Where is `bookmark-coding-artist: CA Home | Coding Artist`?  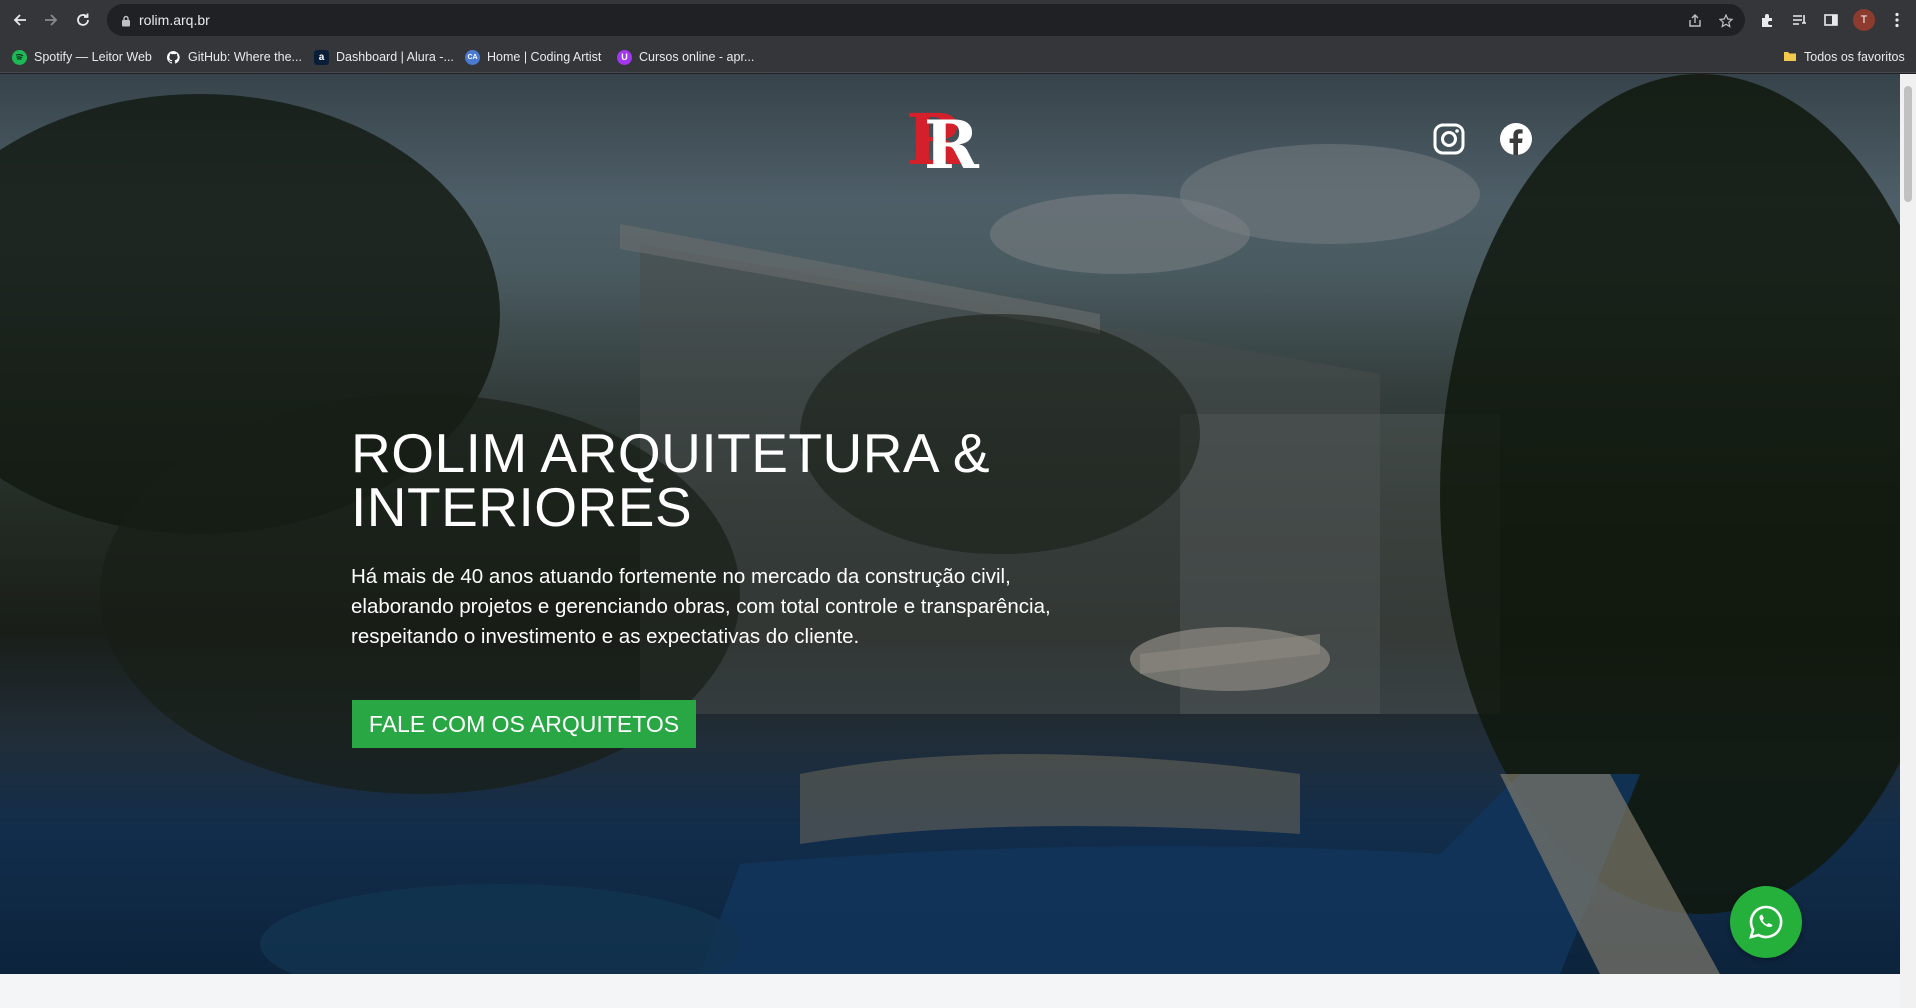
bookmark-coding-artist: CA Home | Coding Artist is located at coordinates (533, 57).